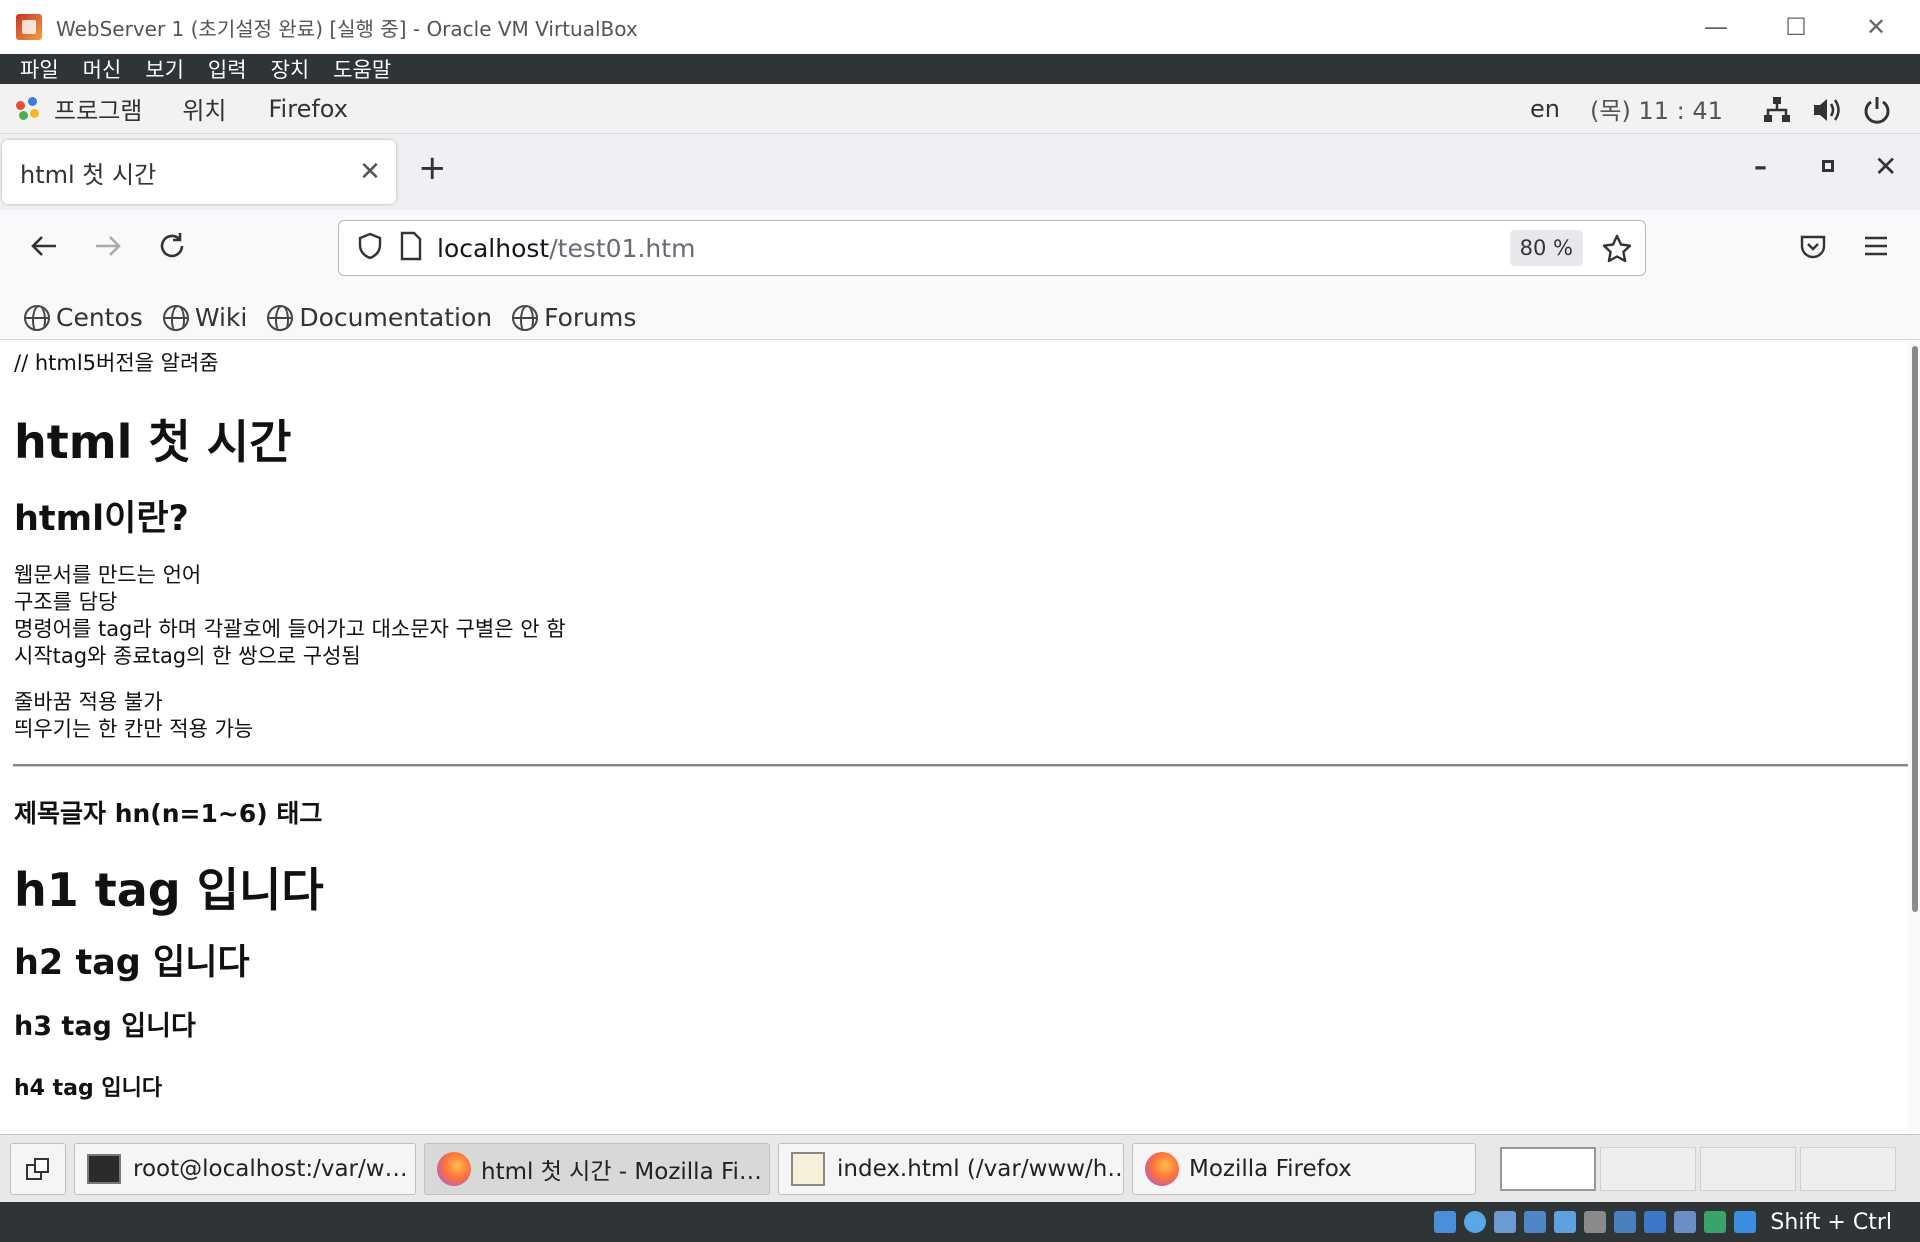 The height and width of the screenshot is (1242, 1920). What do you see at coordinates (1876, 27) in the screenshot?
I see `close-icon: ✕` at bounding box center [1876, 27].